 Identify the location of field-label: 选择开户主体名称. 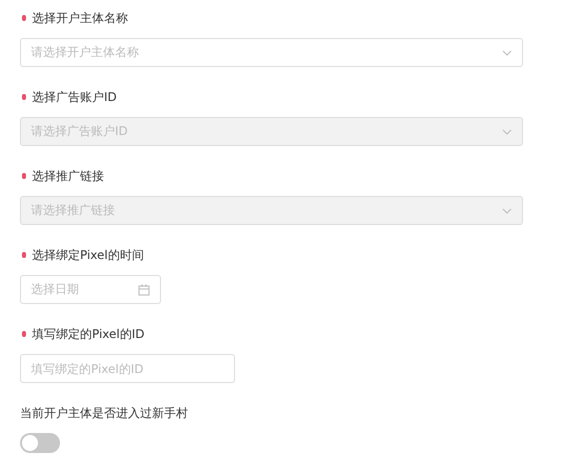
(80, 18).